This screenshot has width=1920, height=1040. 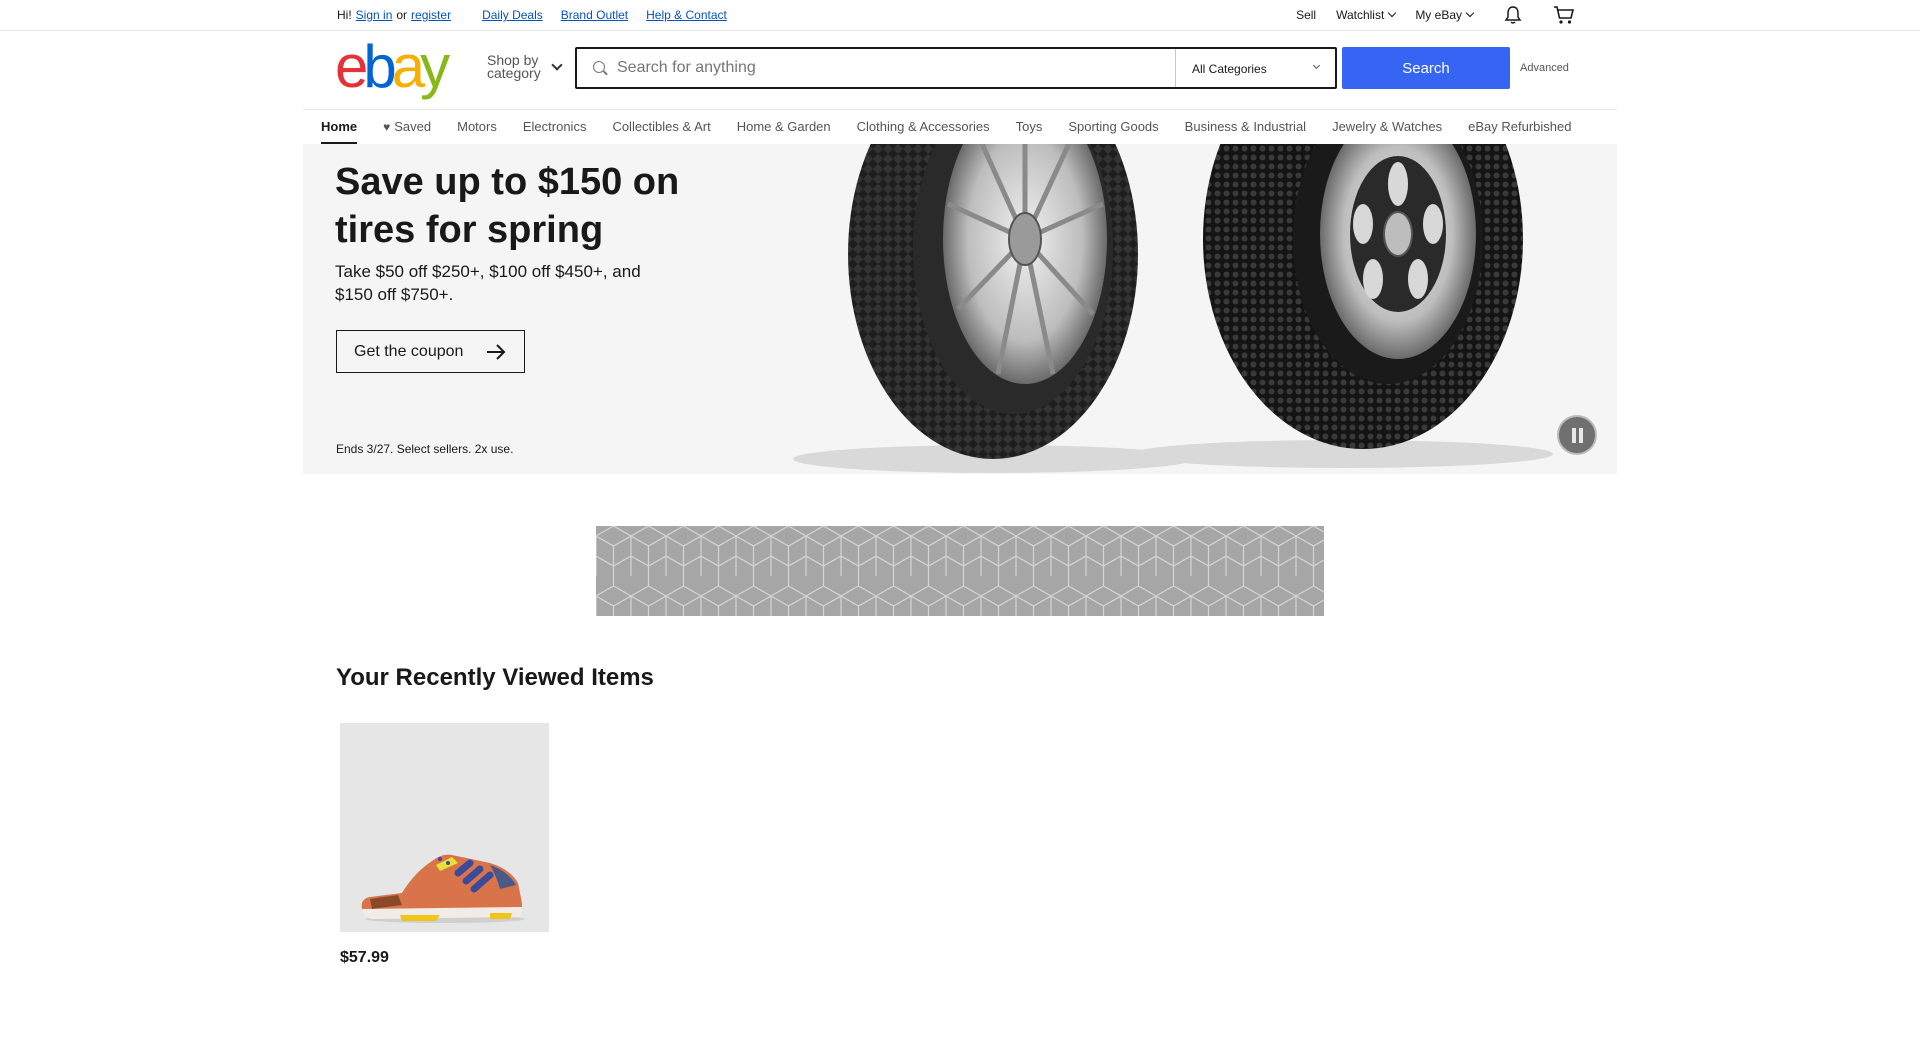 What do you see at coordinates (1306, 15) in the screenshot?
I see `sell-link: Sell` at bounding box center [1306, 15].